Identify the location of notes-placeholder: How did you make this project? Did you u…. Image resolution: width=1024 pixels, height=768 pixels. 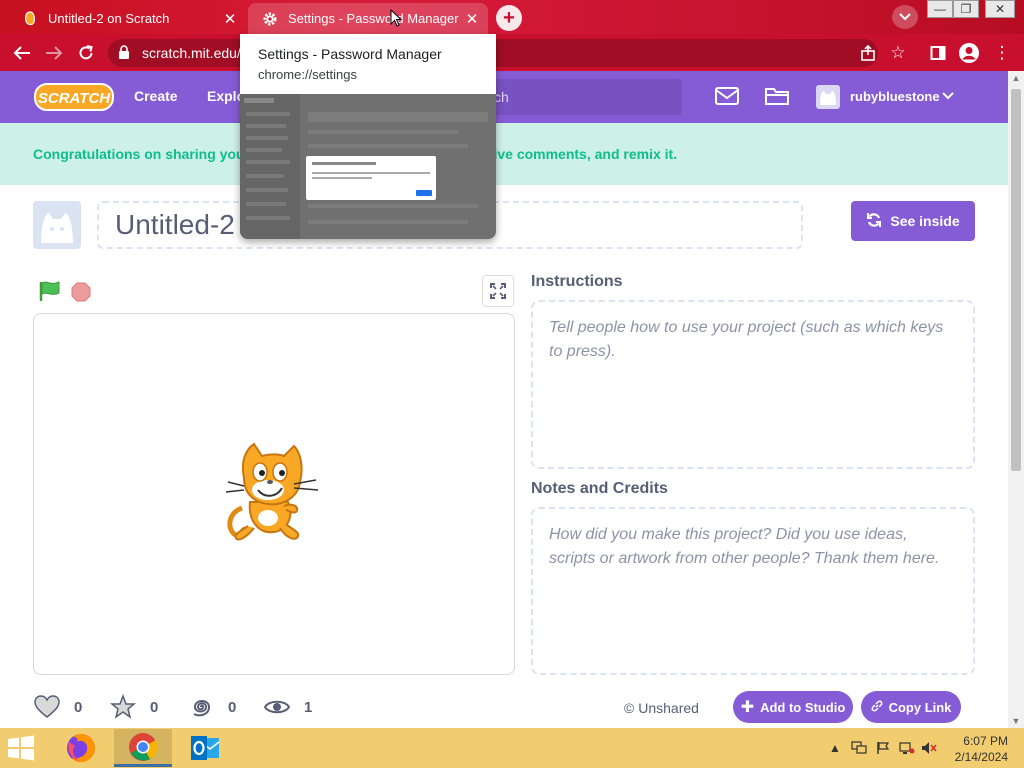
(744, 546).